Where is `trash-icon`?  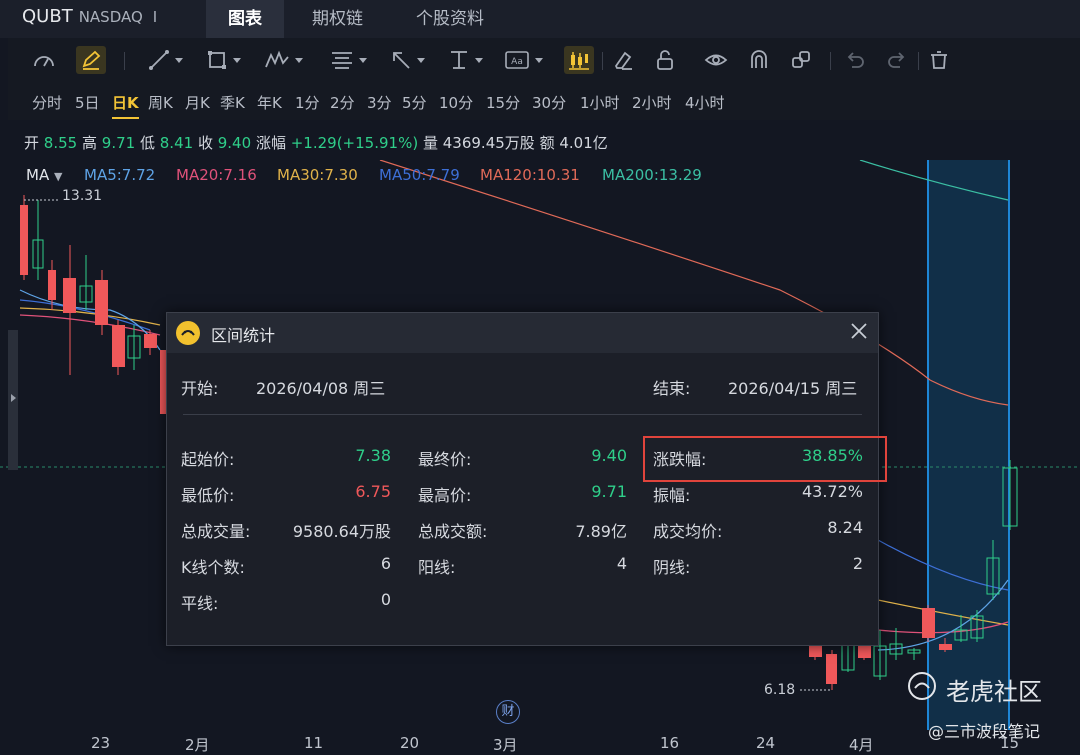 trash-icon is located at coordinates (939, 60).